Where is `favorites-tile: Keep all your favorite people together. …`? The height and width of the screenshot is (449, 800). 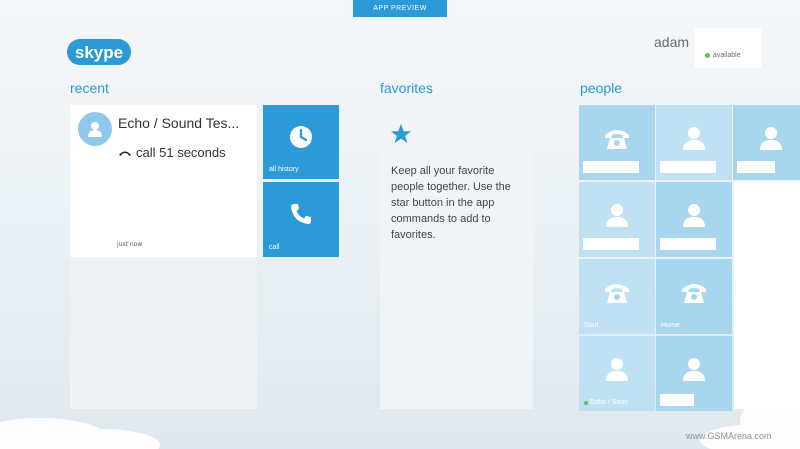
favorites-tile: Keep all your favorite people together. … is located at coordinates (456, 257).